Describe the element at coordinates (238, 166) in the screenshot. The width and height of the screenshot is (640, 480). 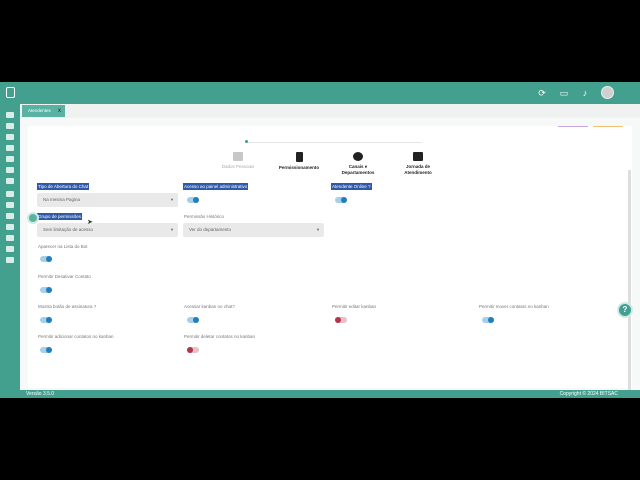
I see `step-label: Dados Pessoais` at that location.